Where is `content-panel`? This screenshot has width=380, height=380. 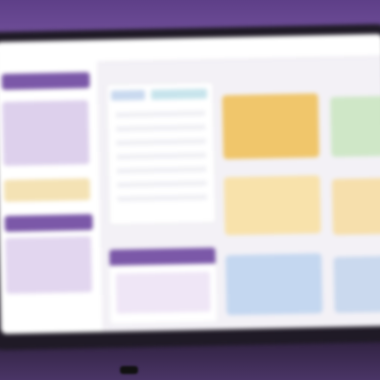 content-panel is located at coordinates (161, 153).